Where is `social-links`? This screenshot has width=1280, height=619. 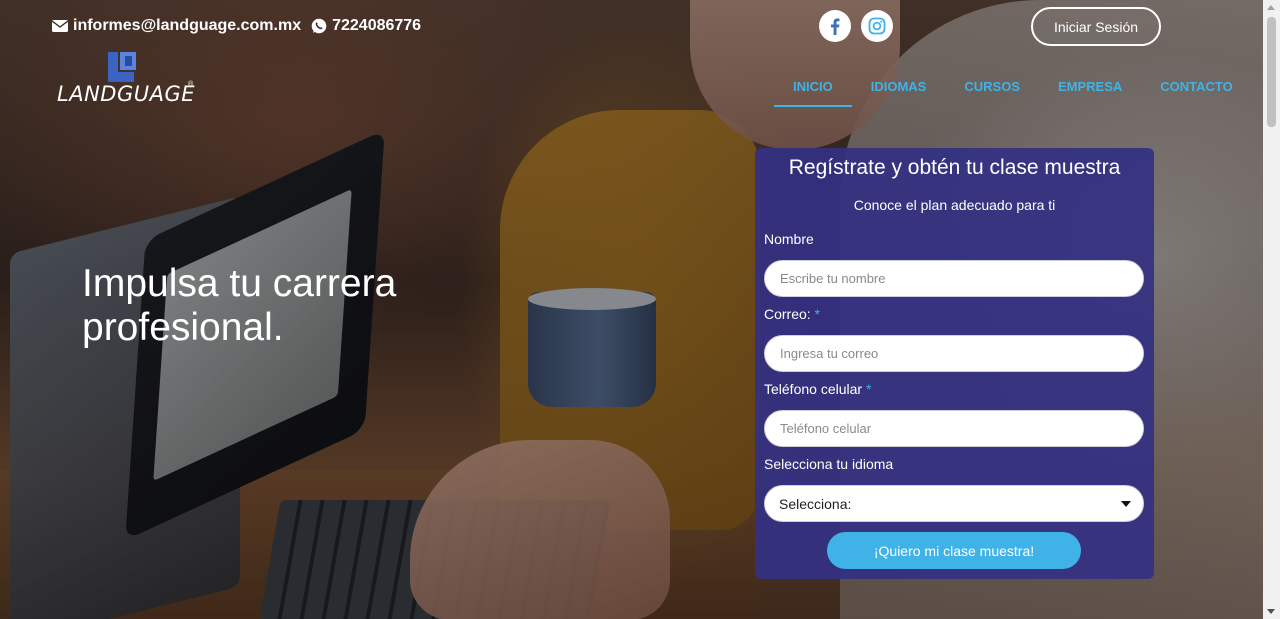 social-links is located at coordinates (856, 26).